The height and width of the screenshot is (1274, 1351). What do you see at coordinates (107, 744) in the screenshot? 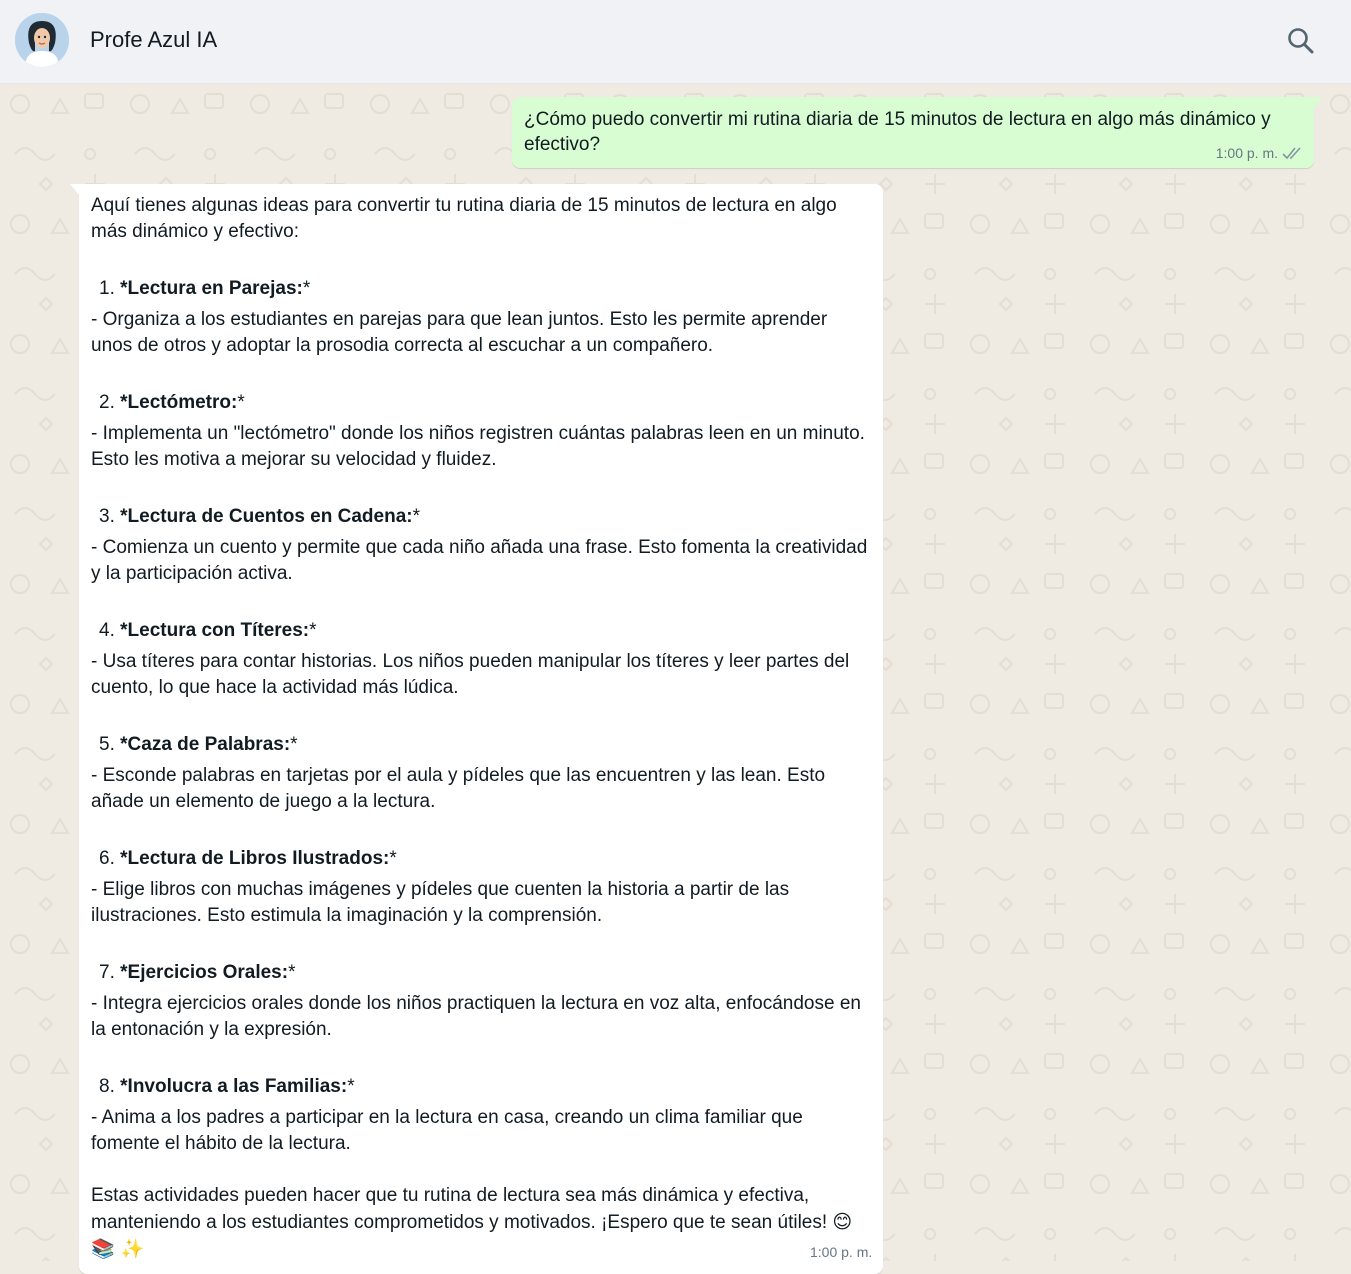
I see `list-item-number: 5.` at bounding box center [107, 744].